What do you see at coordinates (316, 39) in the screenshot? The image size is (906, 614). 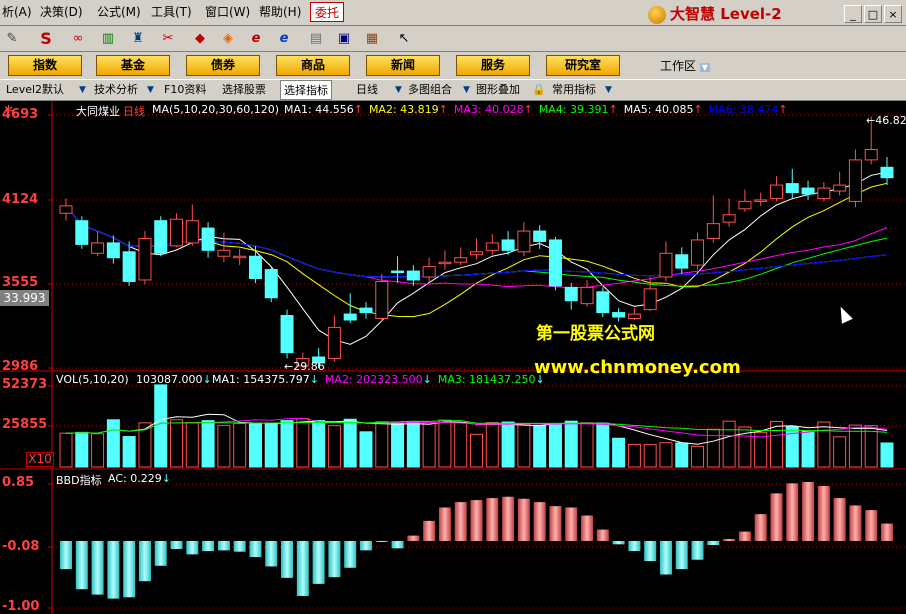 I see `notepad-icon: ▤` at bounding box center [316, 39].